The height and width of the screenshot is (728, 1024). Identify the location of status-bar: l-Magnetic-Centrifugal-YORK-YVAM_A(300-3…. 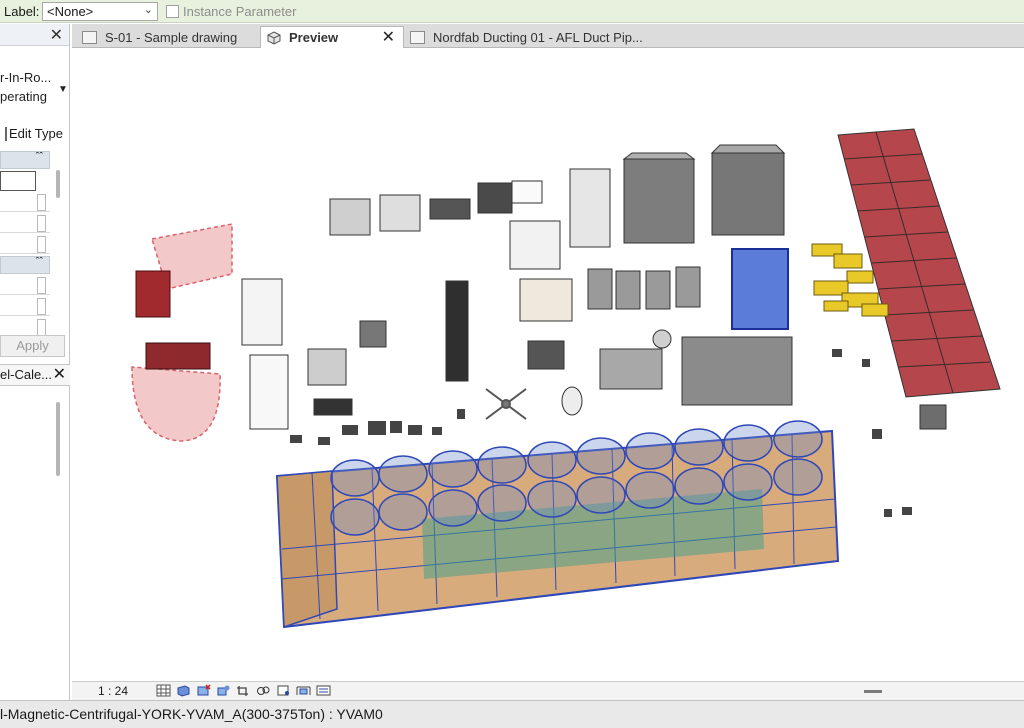
(512, 714).